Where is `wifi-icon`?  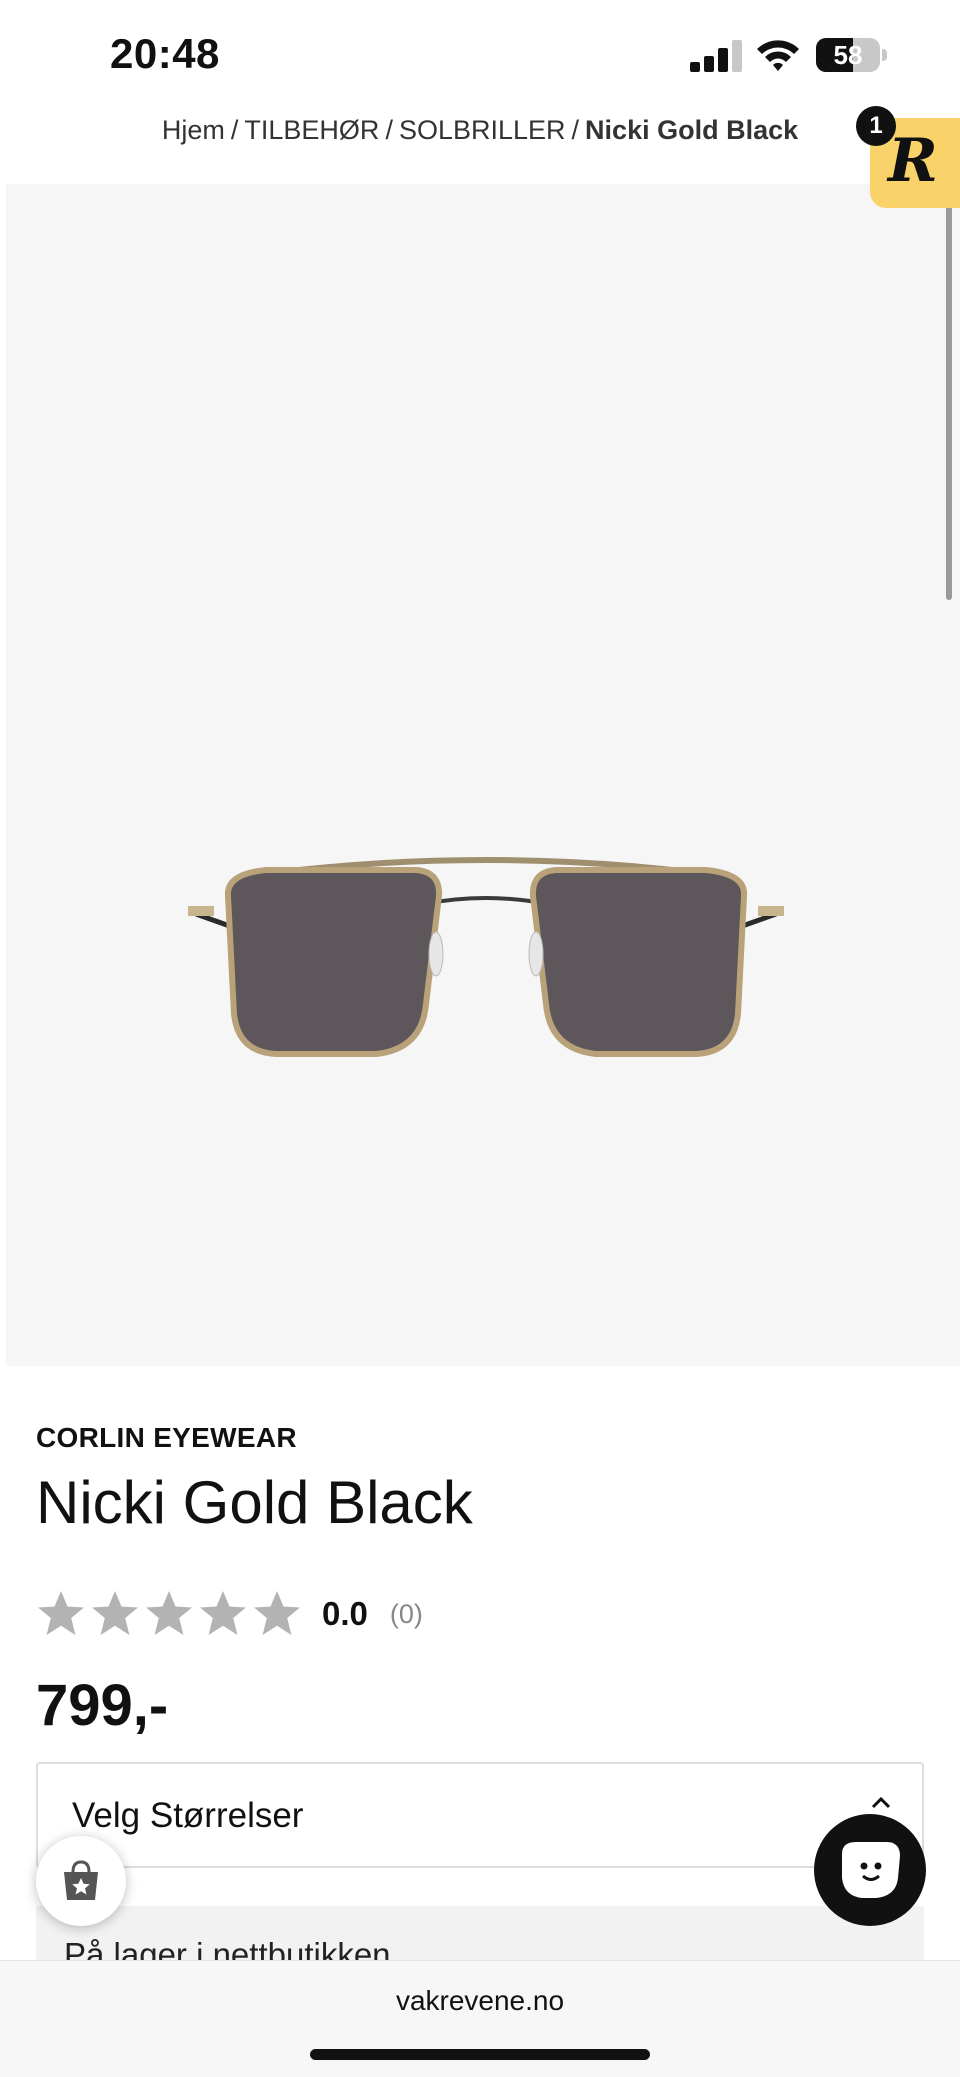 wifi-icon is located at coordinates (778, 55).